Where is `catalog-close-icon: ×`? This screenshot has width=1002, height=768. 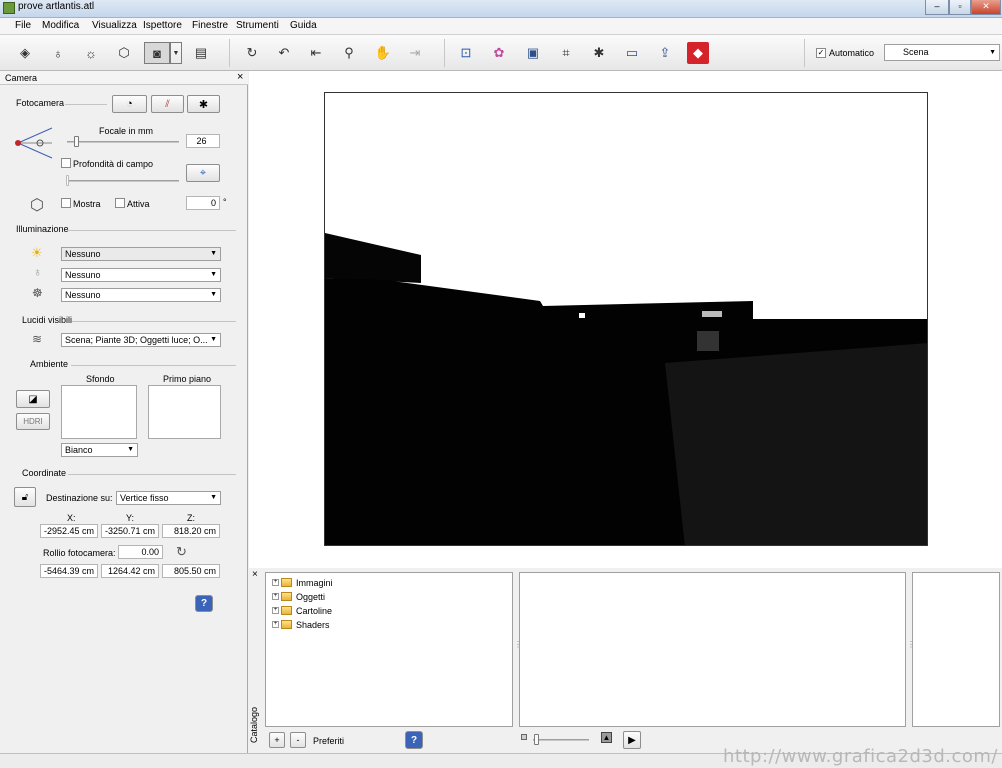
catalog-close-icon: × is located at coordinates (255, 574).